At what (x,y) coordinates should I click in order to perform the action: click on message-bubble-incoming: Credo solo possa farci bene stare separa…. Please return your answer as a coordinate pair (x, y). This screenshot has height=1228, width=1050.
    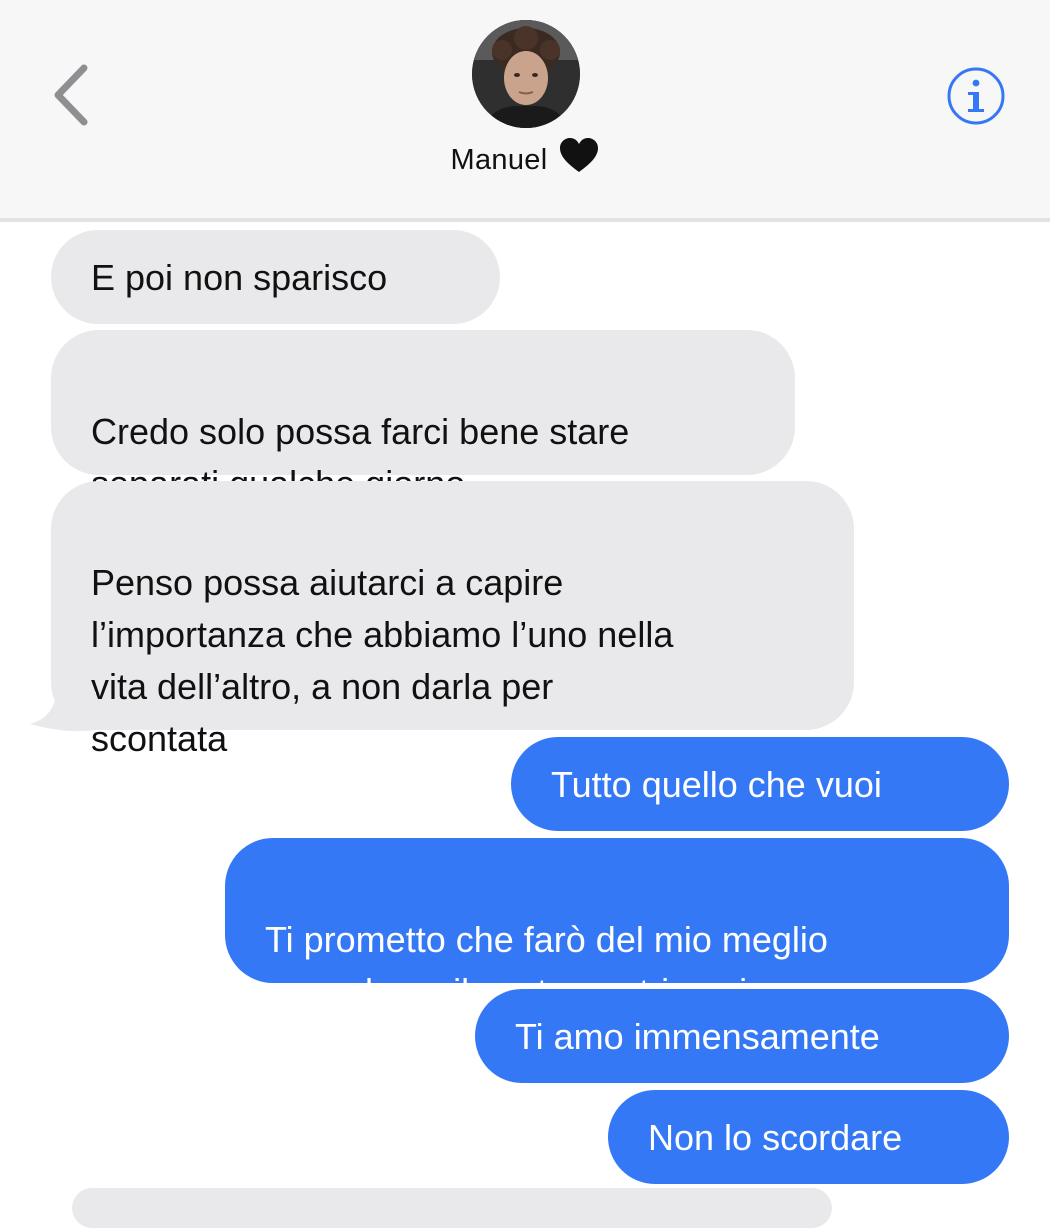
    Looking at the image, I should click on (423, 417).